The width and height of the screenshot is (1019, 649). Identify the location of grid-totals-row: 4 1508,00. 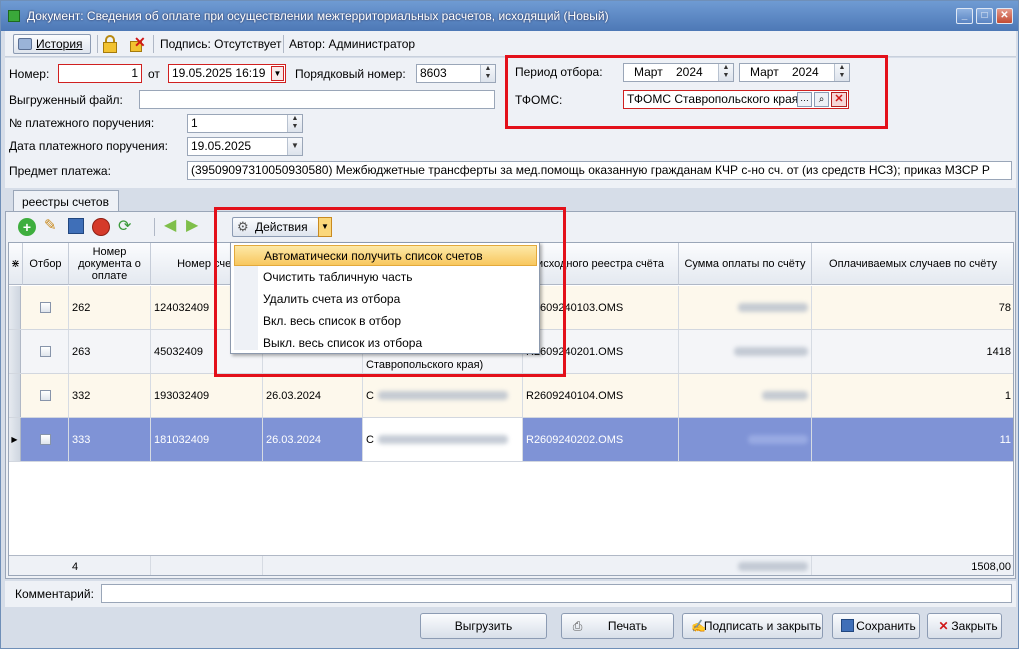
(511, 565).